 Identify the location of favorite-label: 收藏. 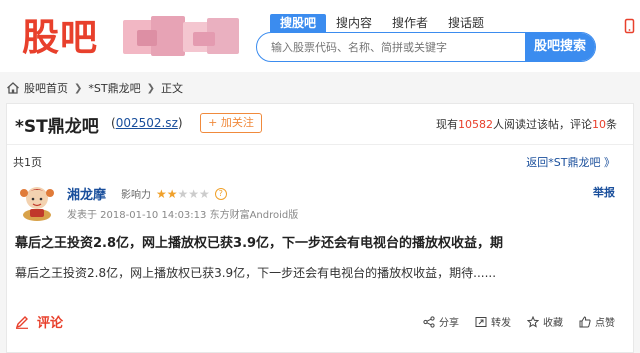
(553, 323).